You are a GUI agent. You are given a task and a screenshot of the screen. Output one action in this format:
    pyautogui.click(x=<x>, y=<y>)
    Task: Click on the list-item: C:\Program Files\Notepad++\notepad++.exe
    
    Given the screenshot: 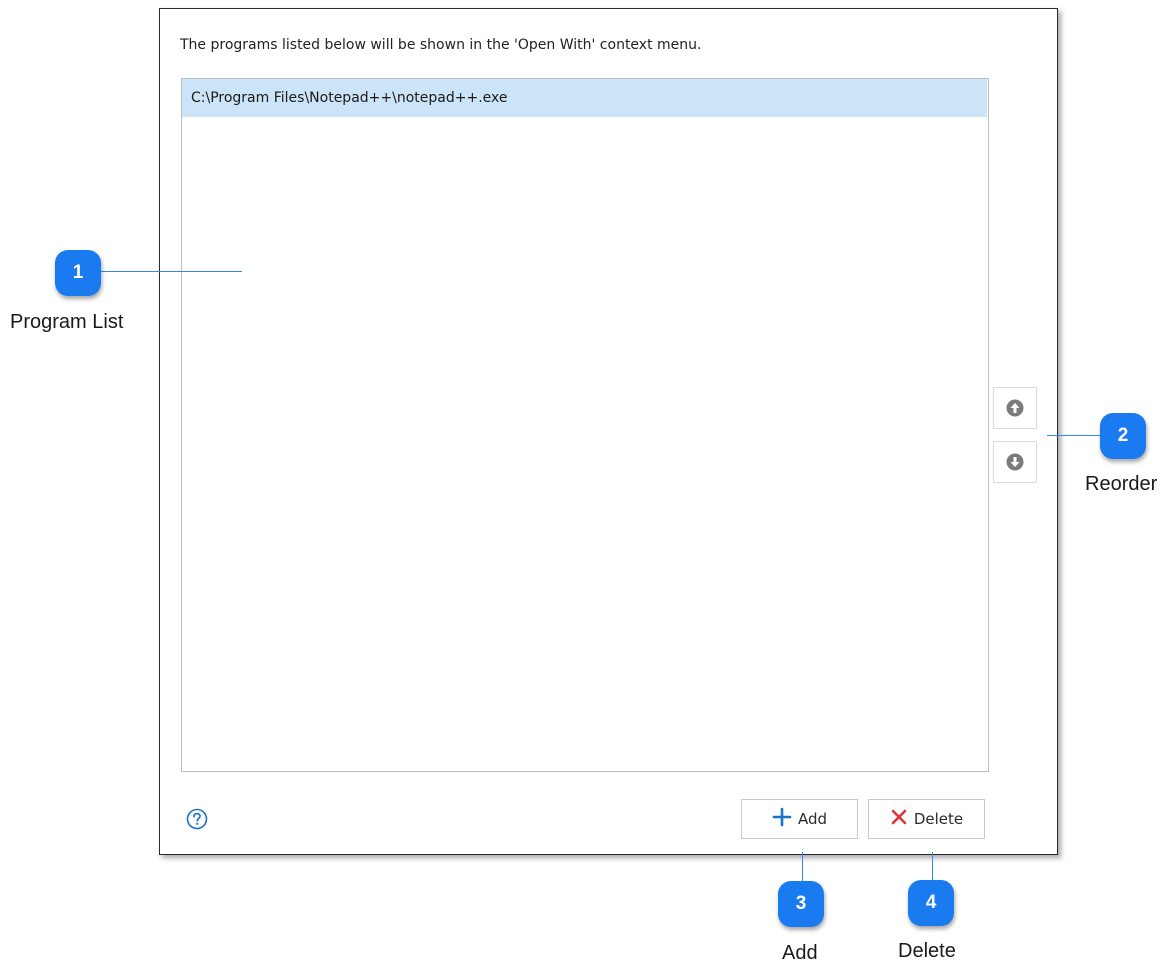 What is the action you would take?
    pyautogui.click(x=584, y=98)
    